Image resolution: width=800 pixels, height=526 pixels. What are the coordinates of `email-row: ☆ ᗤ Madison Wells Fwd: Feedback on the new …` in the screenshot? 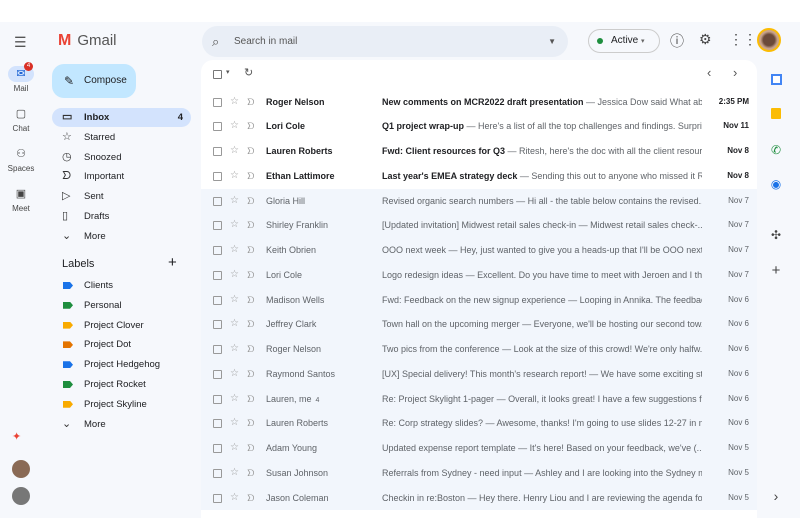 It's located at (479, 300).